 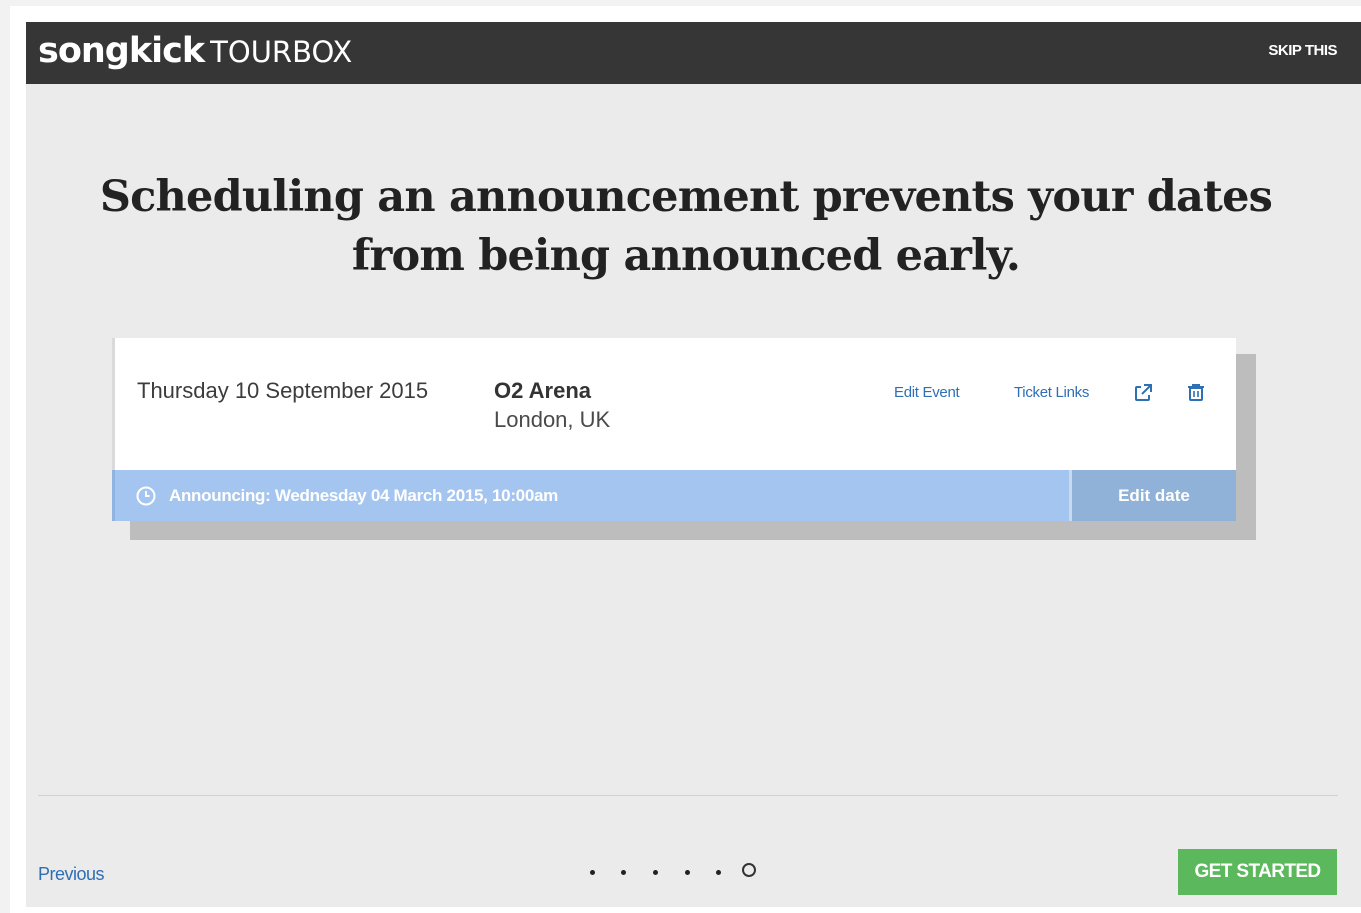 What do you see at coordinates (1143, 393) in the screenshot?
I see `external-link-icon` at bounding box center [1143, 393].